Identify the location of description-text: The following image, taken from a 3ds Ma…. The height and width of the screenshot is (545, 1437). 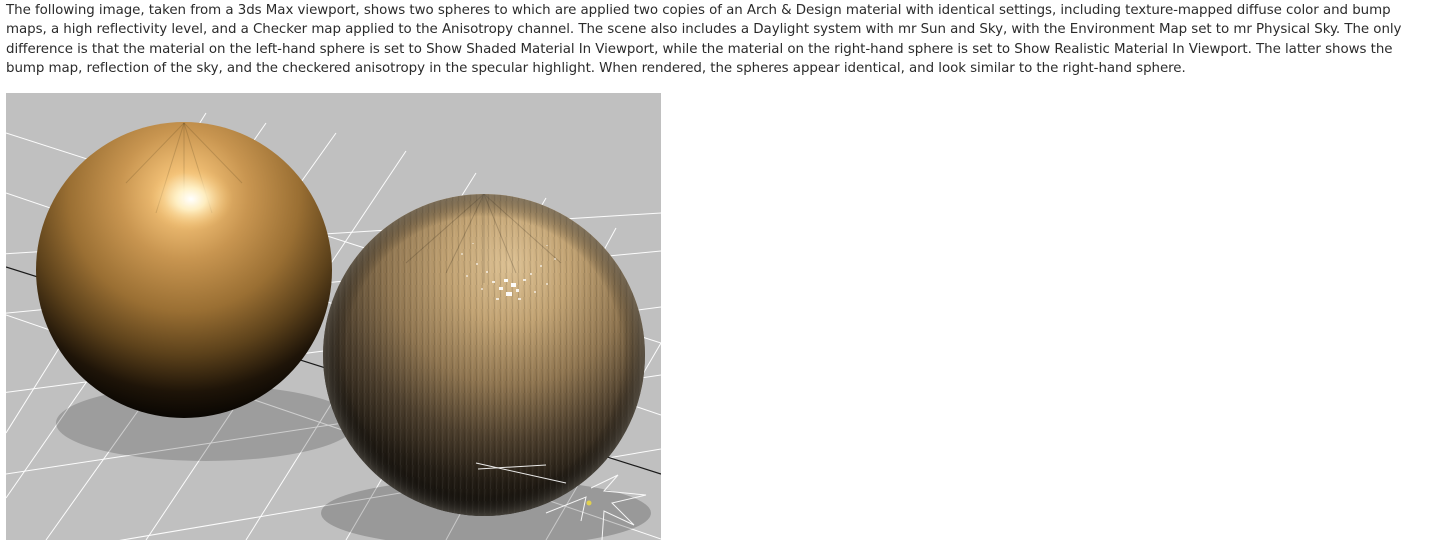
(704, 40).